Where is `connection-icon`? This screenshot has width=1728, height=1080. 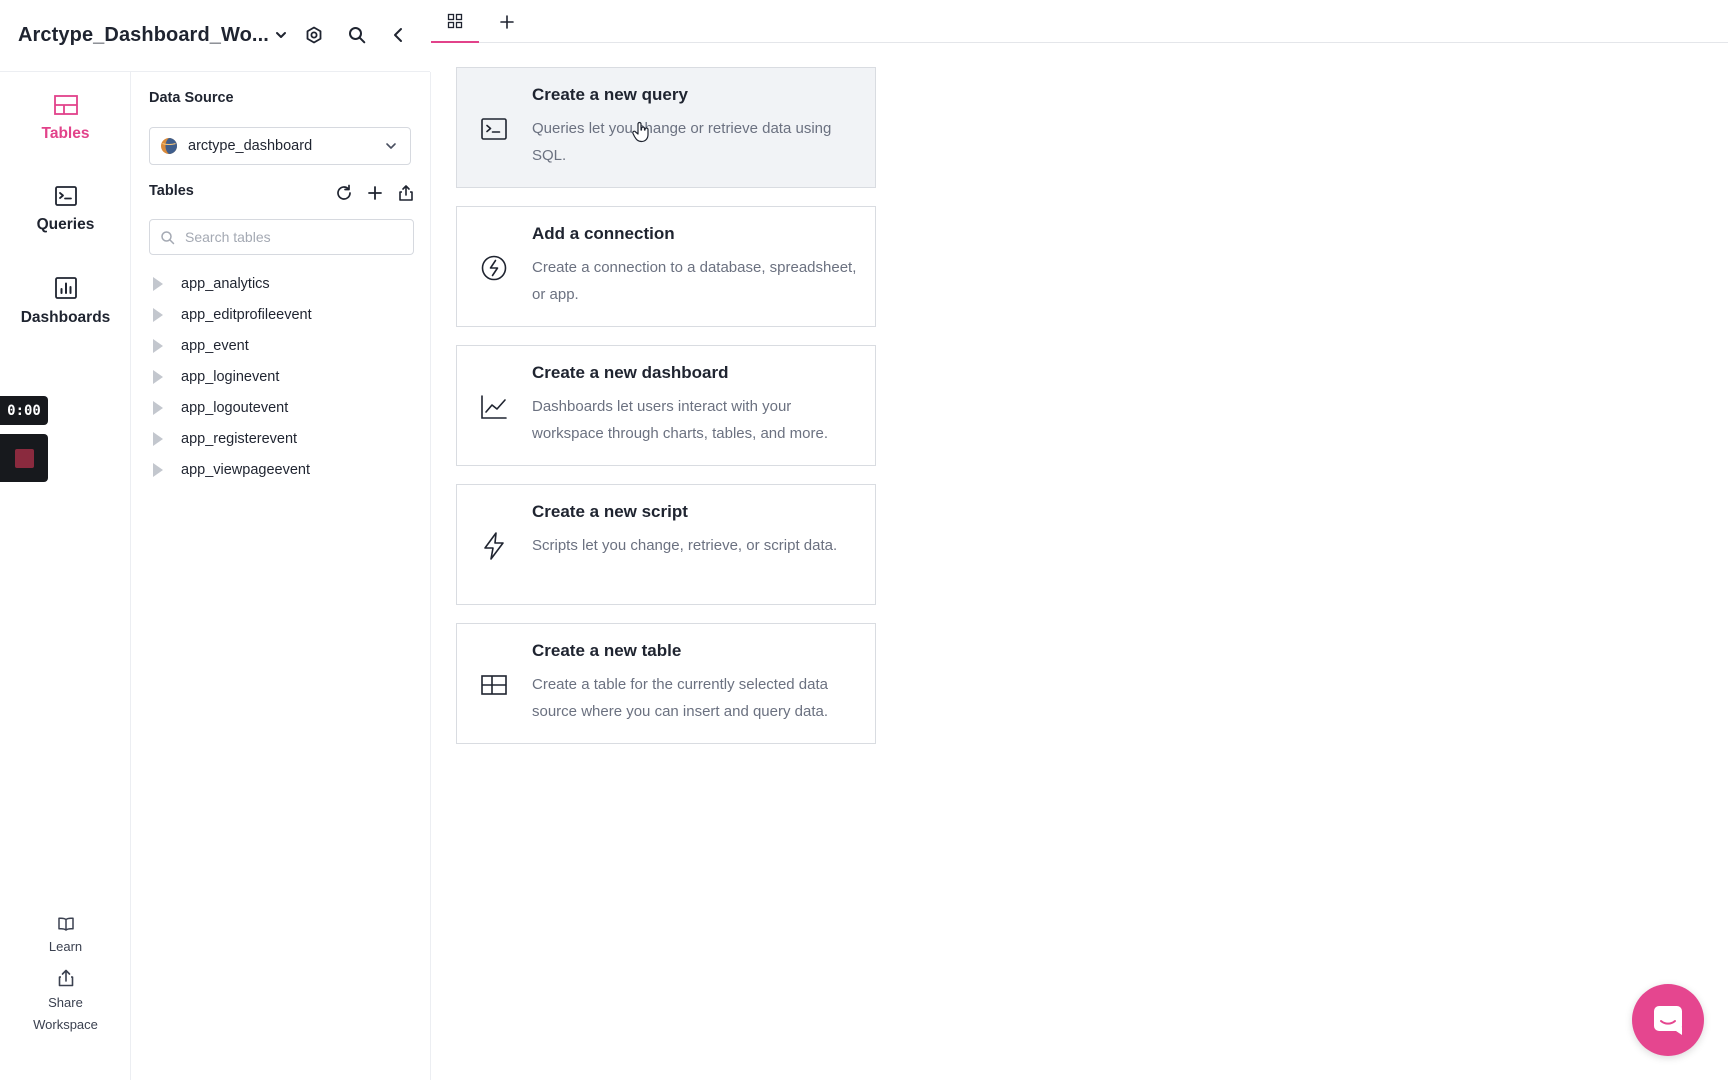
connection-icon is located at coordinates (494, 268).